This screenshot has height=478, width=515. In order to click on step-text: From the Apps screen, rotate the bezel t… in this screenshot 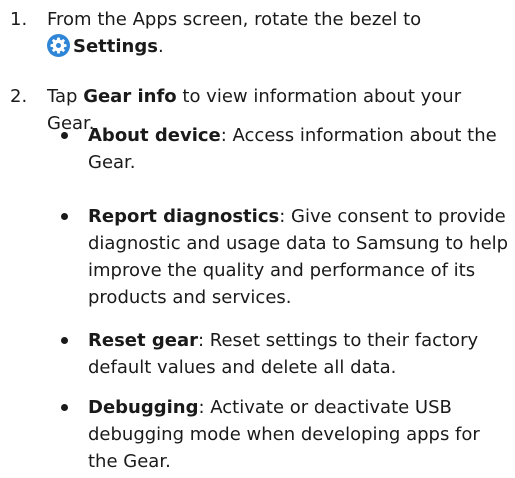, I will do `click(278, 33)`.